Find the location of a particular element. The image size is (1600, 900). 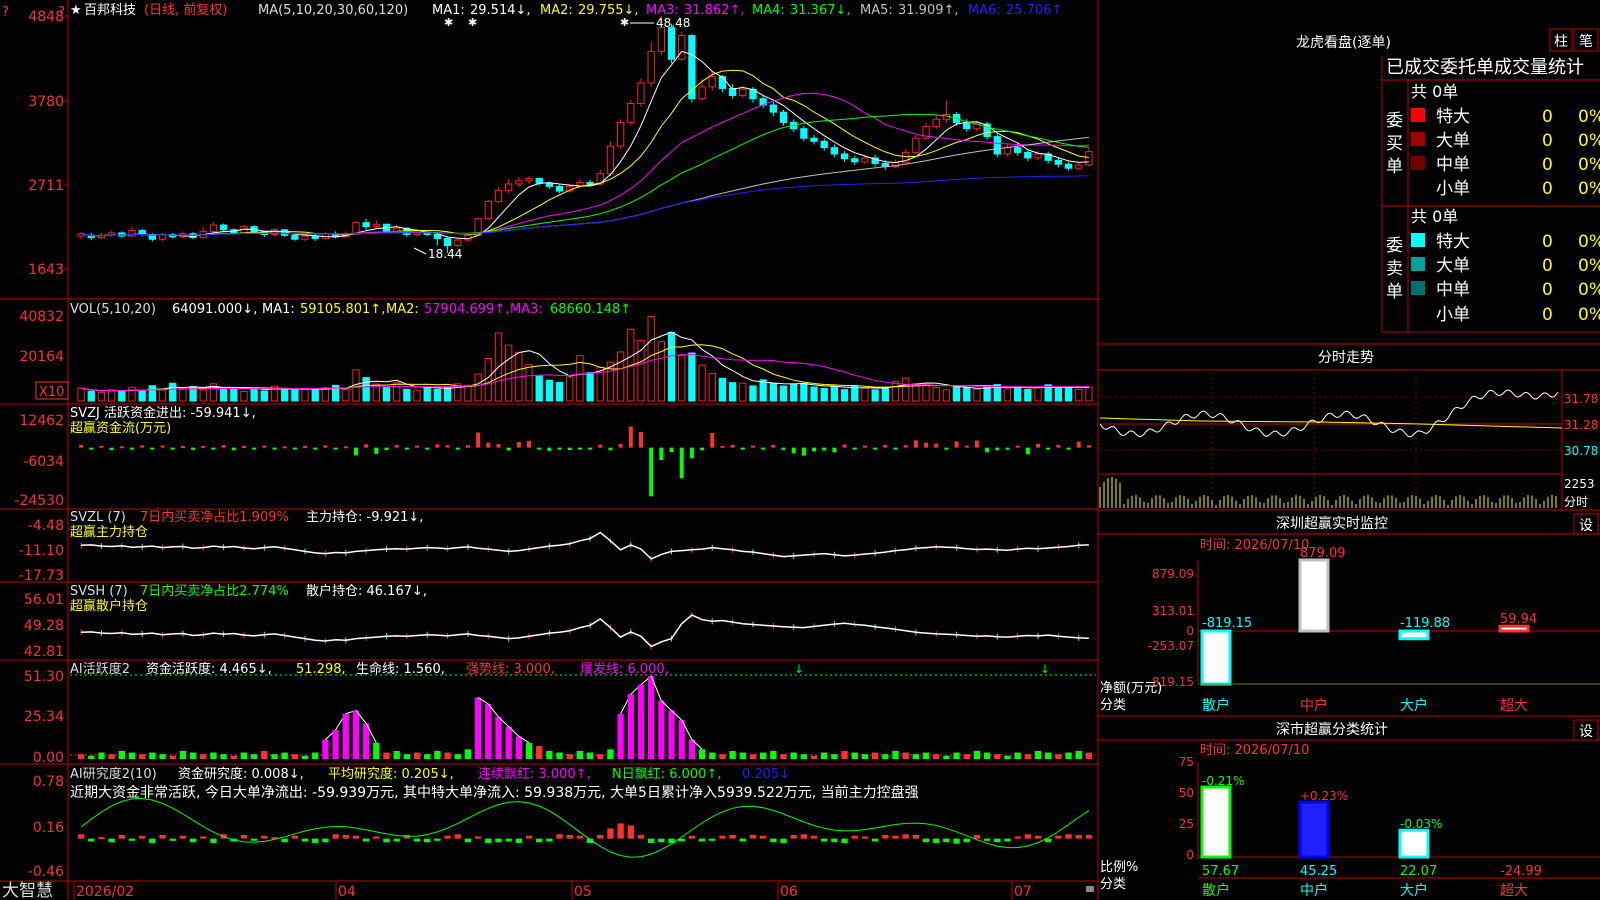

ai-research-title-b: 资金研究度: 0.008↓, is located at coordinates (241, 774).